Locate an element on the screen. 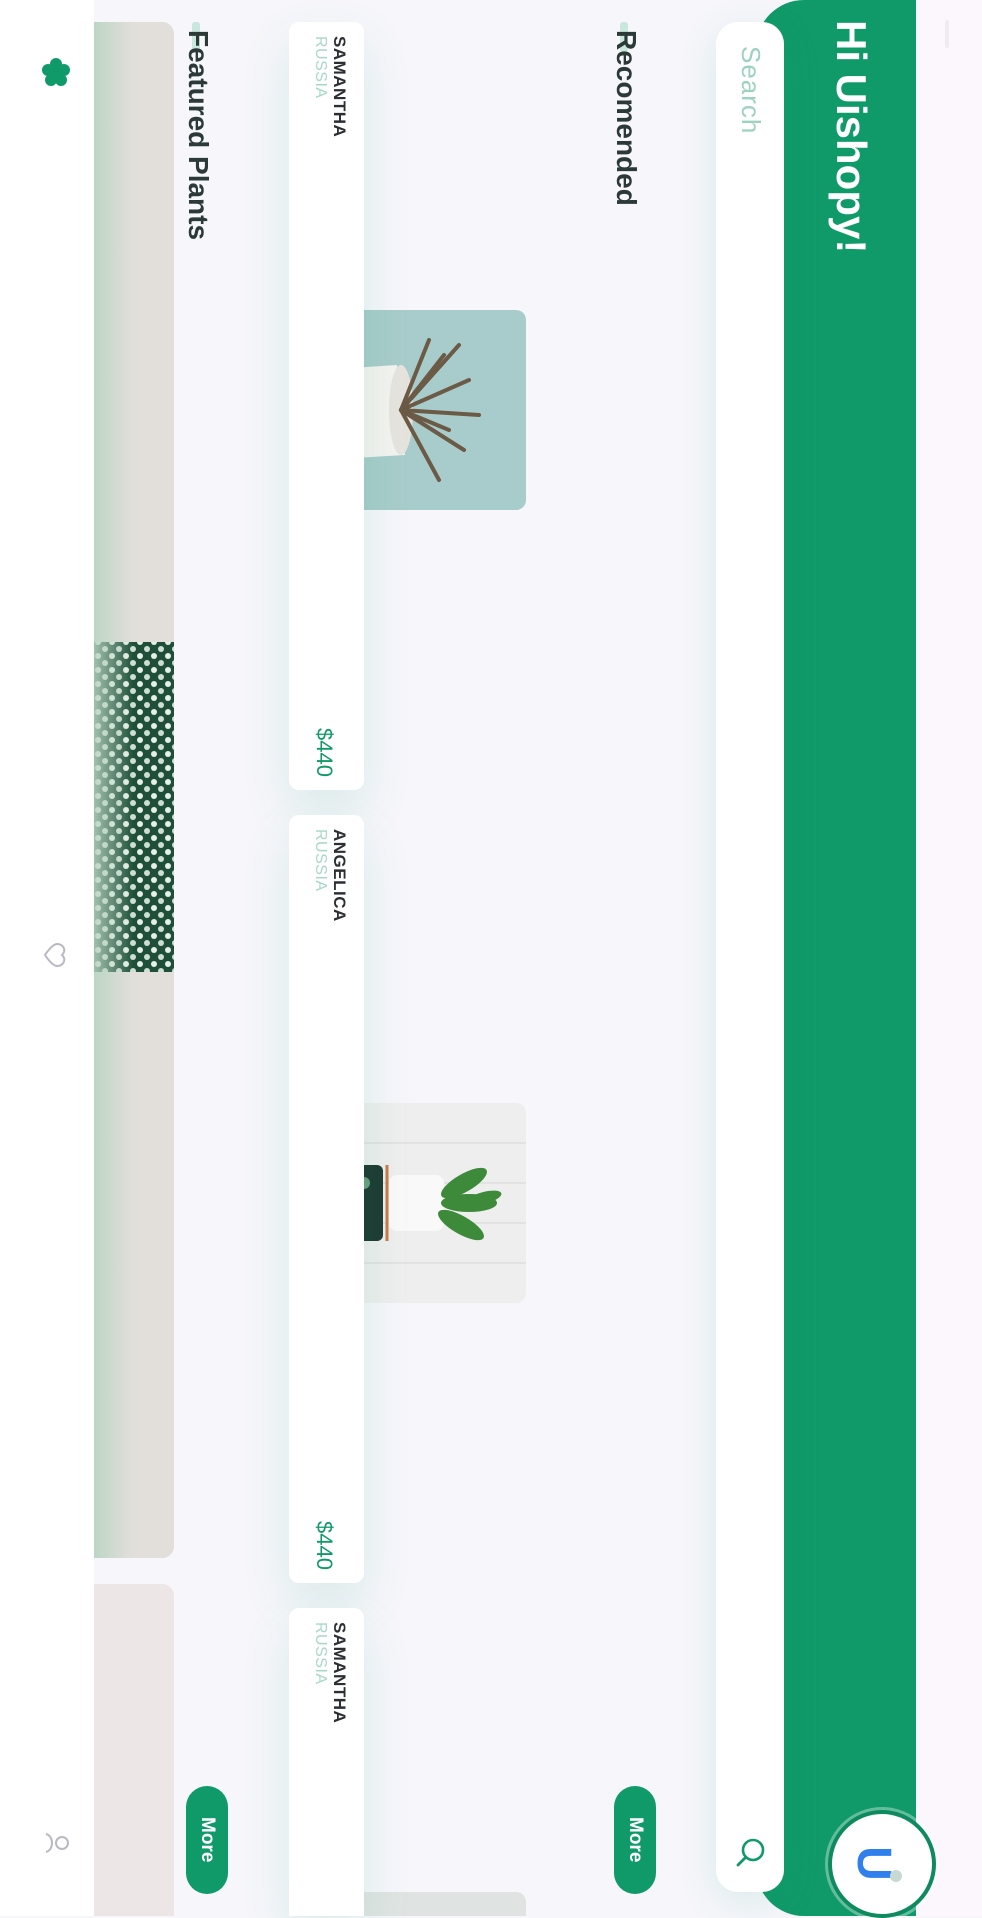 The height and width of the screenshot is (1918, 982). product-info: SAMANTHA RUSSIA is located at coordinates (326, 1762).